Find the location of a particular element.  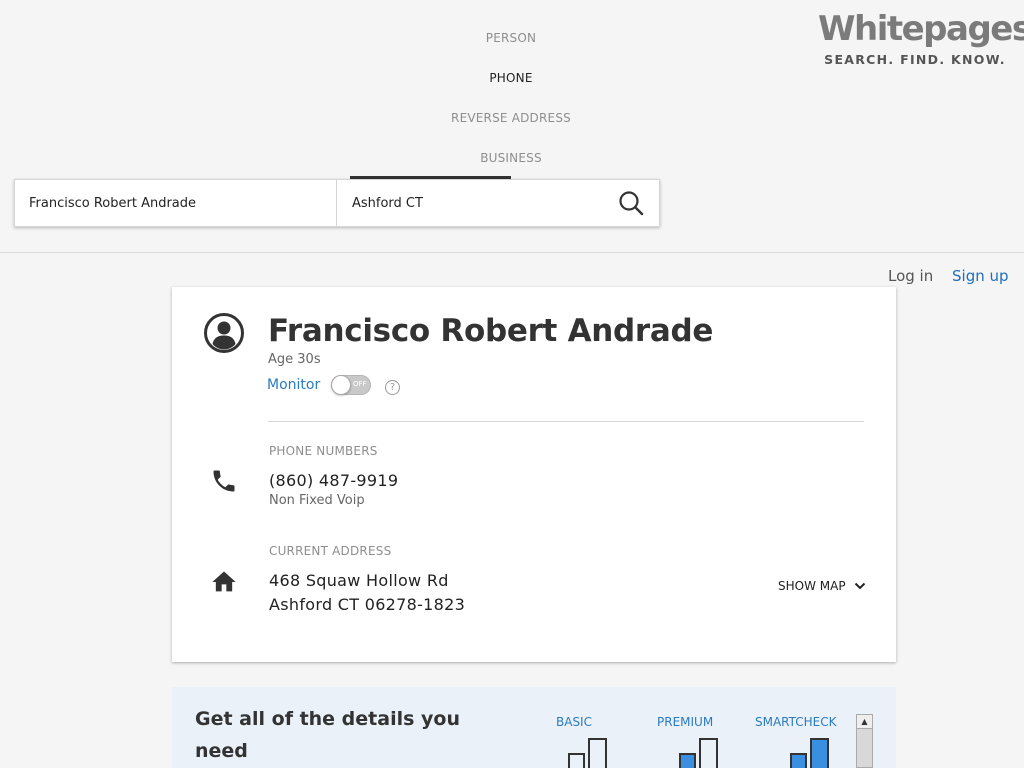

name-search-input is located at coordinates (176, 203).